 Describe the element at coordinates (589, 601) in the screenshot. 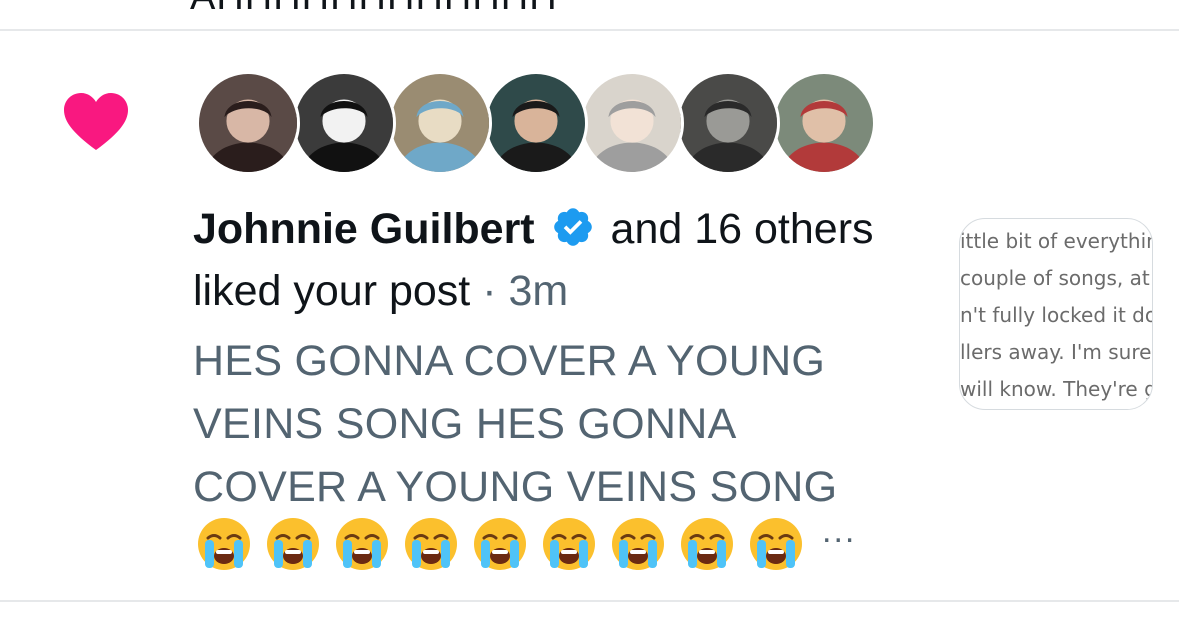

I see `divider-bottom` at that location.